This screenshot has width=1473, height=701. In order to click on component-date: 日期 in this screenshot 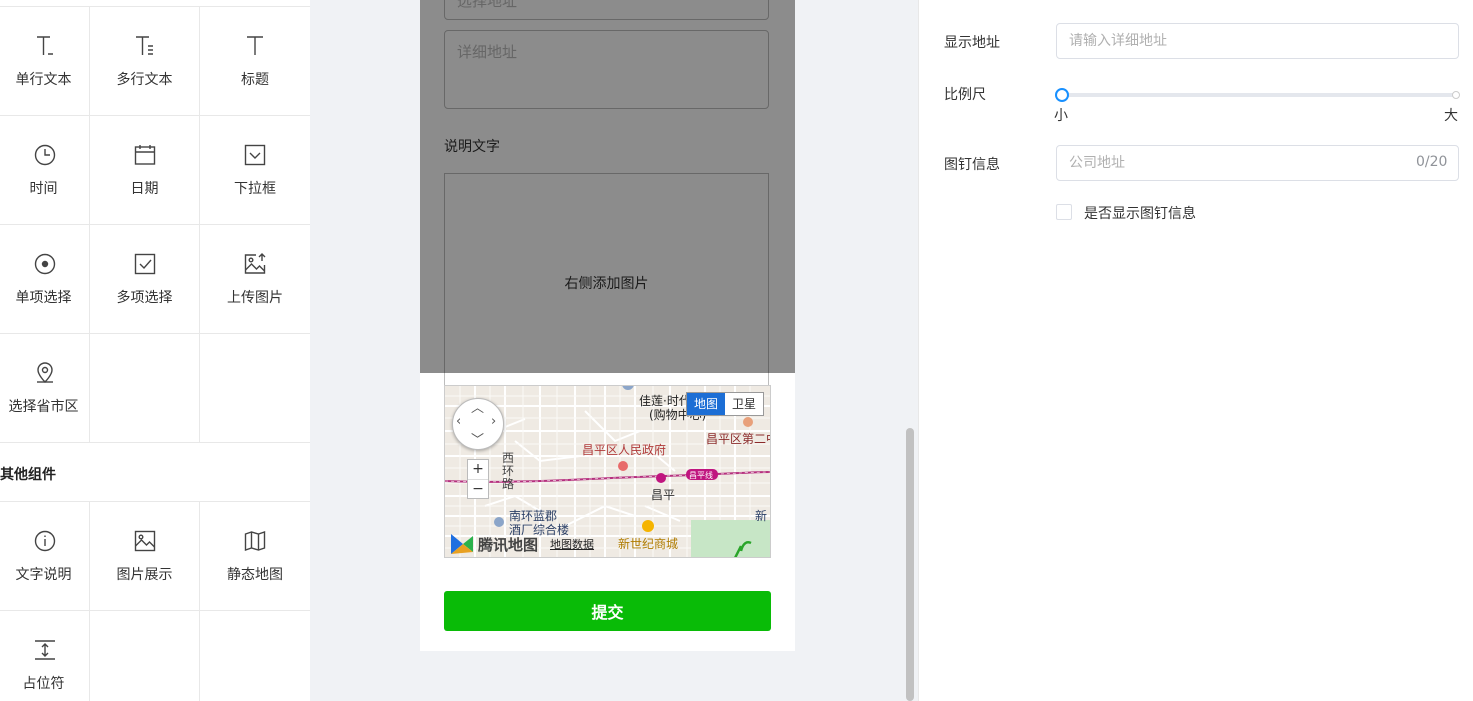, I will do `click(145, 170)`.